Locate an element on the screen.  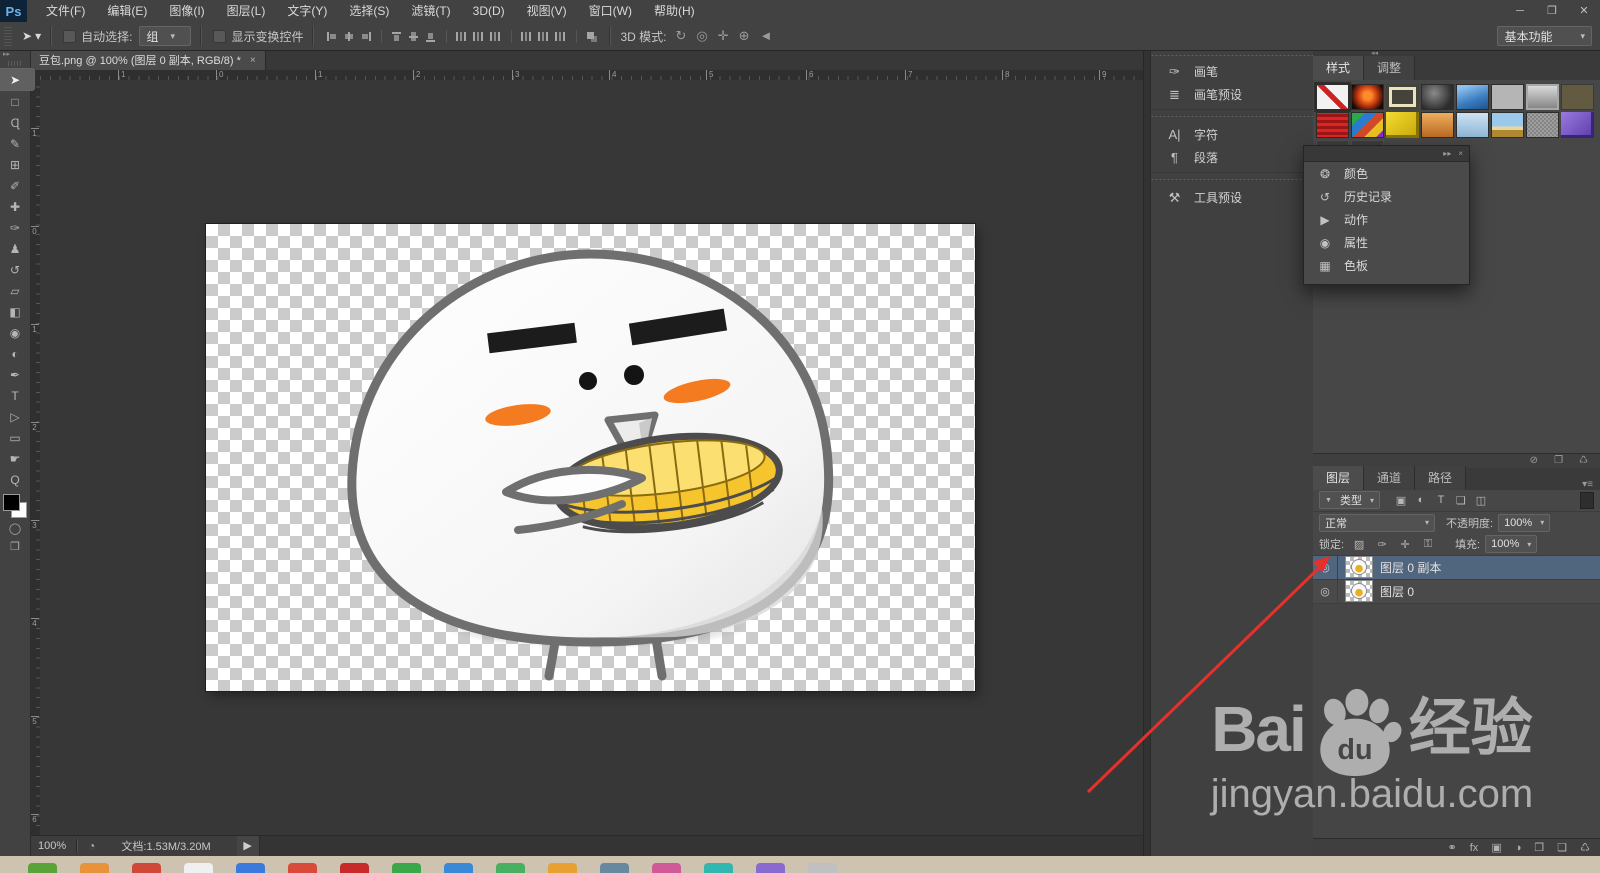
tab-adjustments: 调整 is located at coordinates (1390, 68).